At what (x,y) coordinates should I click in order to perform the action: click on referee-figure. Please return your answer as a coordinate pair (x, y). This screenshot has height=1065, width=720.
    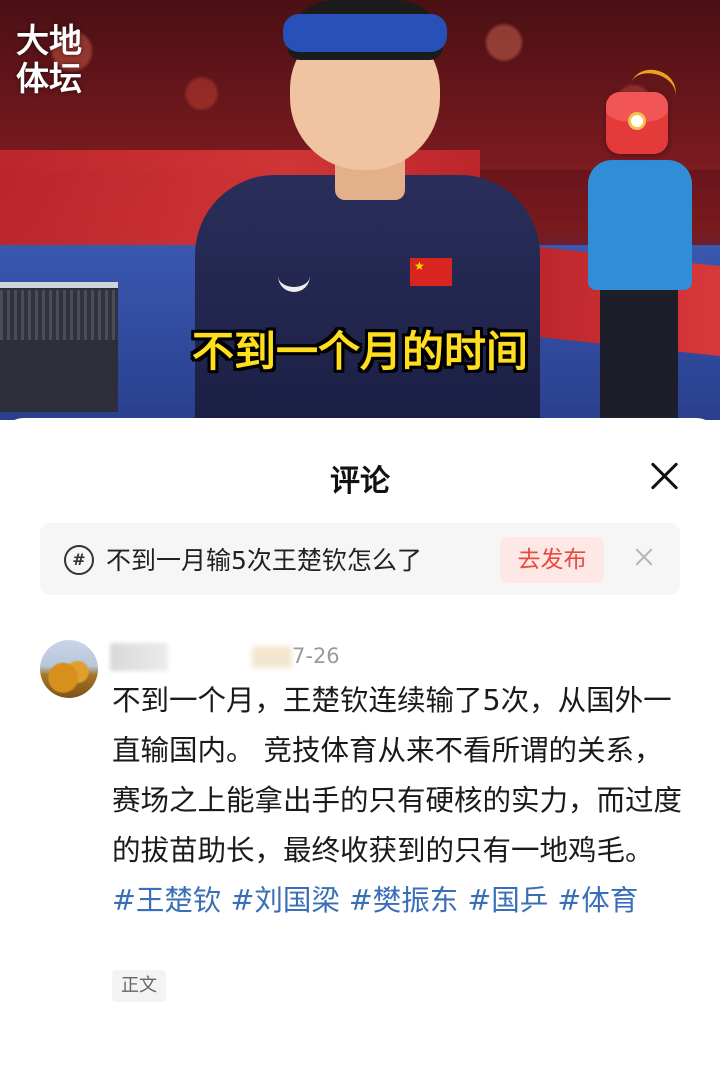
    Looking at the image, I should click on (640, 285).